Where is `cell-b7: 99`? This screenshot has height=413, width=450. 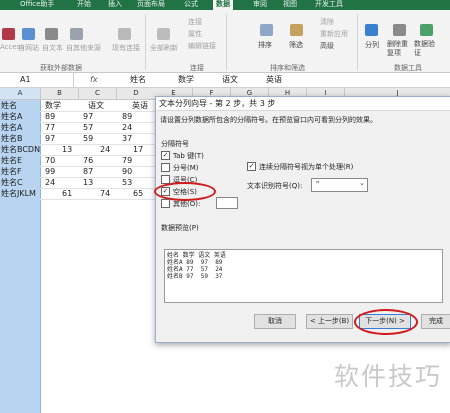
cell-b7: 99 is located at coordinates (50, 172).